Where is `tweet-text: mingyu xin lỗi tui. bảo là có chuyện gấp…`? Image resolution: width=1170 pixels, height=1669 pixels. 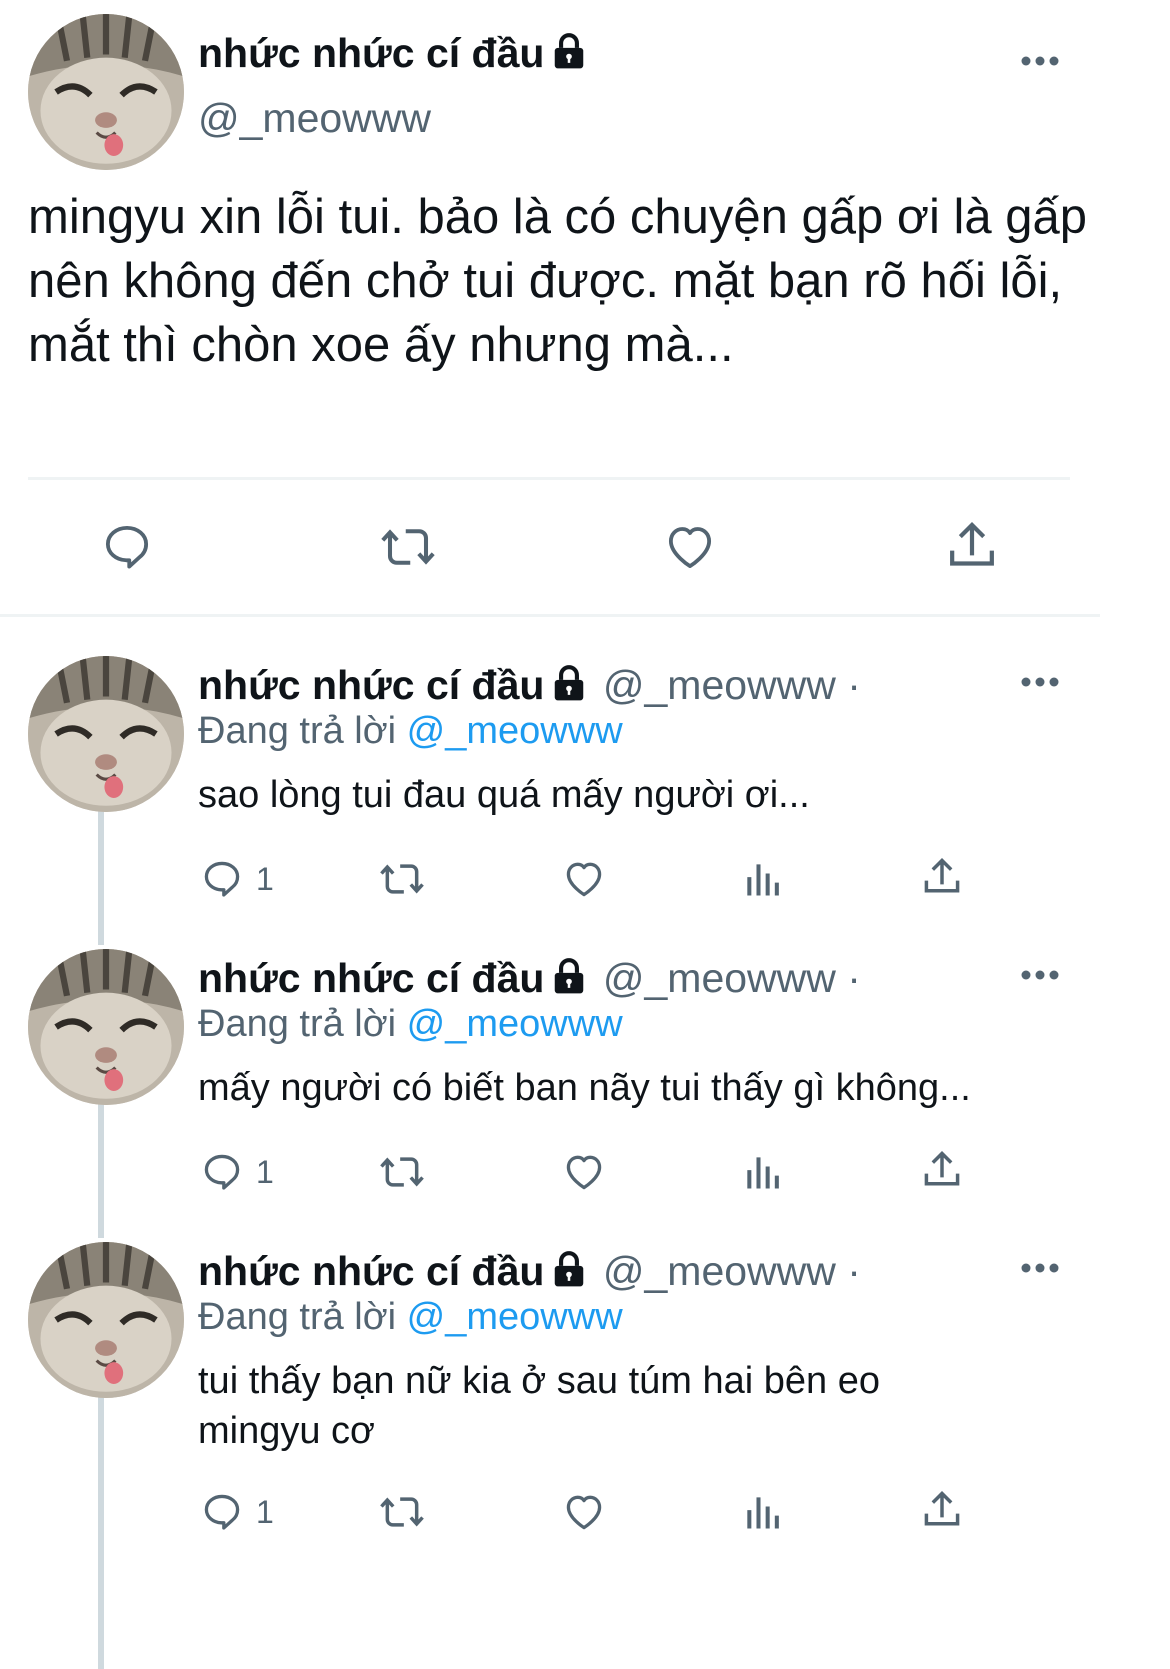 tweet-text: mingyu xin lỗi tui. bảo là có chuyện gấp… is located at coordinates (558, 281).